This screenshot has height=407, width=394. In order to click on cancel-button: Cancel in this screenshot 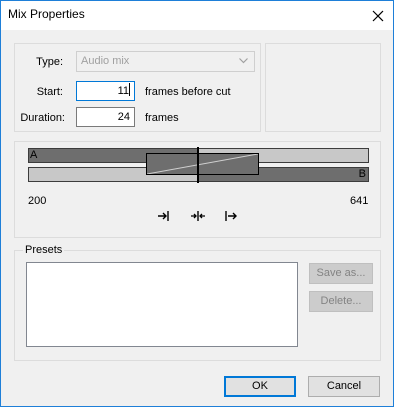, I will do `click(344, 386)`.